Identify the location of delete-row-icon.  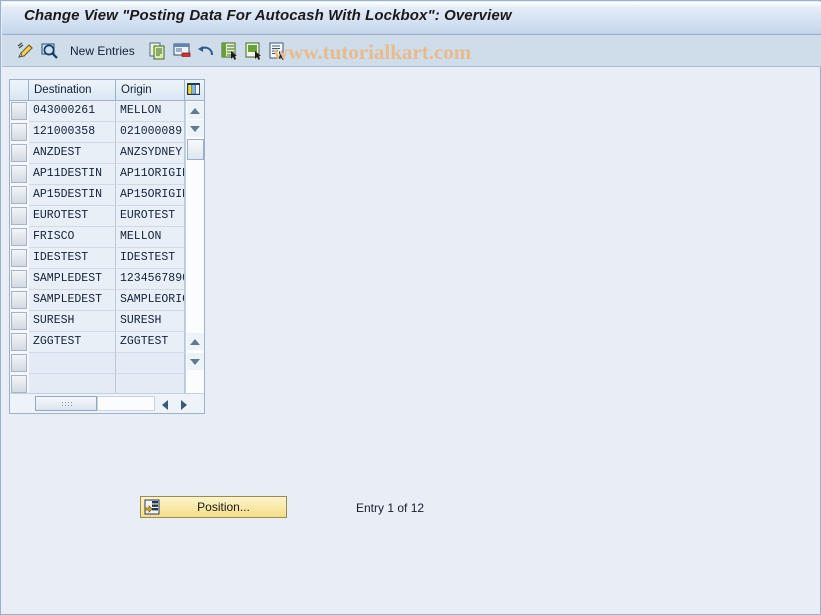
(182, 51).